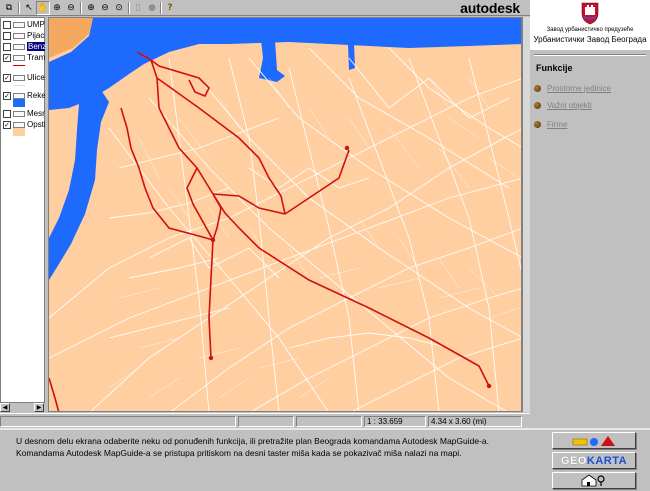  I want to click on zoom-out-tool-icon: ⊖, so click(71, 8).